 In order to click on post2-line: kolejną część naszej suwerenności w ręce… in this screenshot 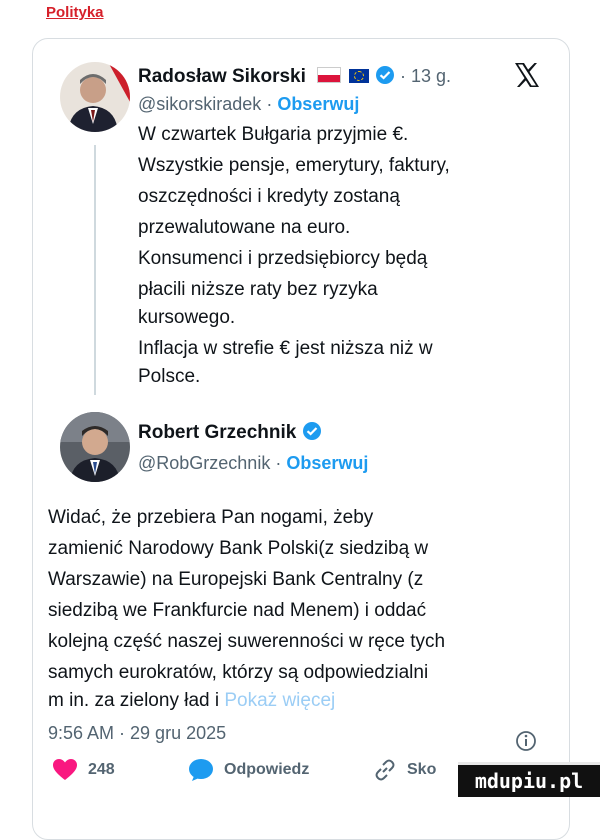, I will do `click(247, 641)`.